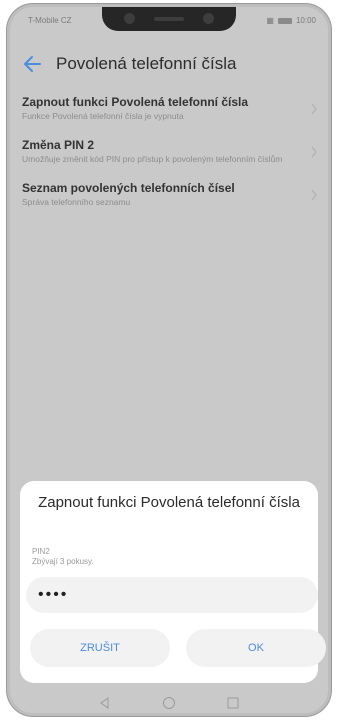 This screenshot has width=338, height=722. I want to click on navigation-bar, so click(169, 702).